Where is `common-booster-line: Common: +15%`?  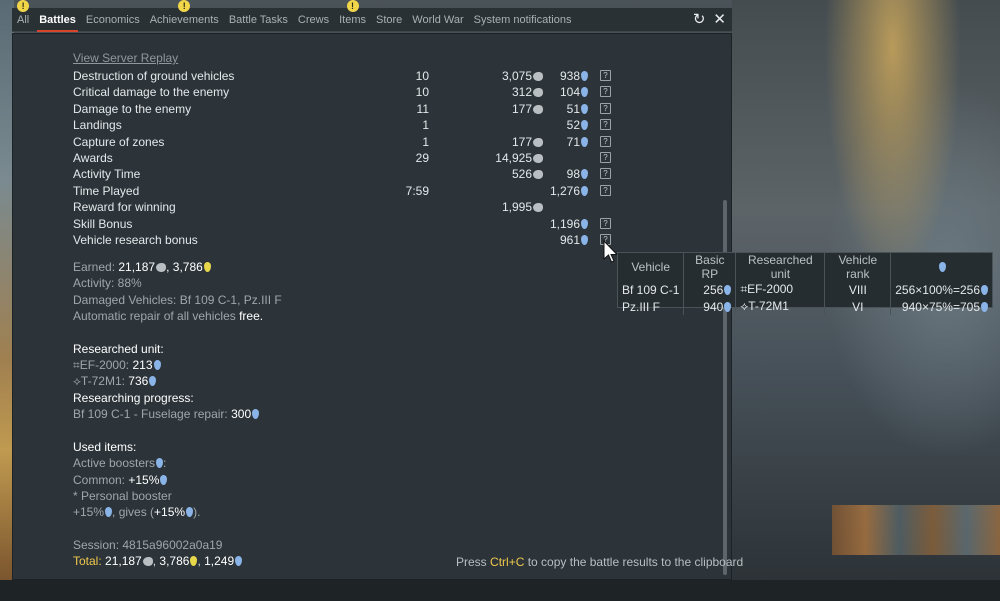 common-booster-line: Common: +15% is located at coordinates (120, 480).